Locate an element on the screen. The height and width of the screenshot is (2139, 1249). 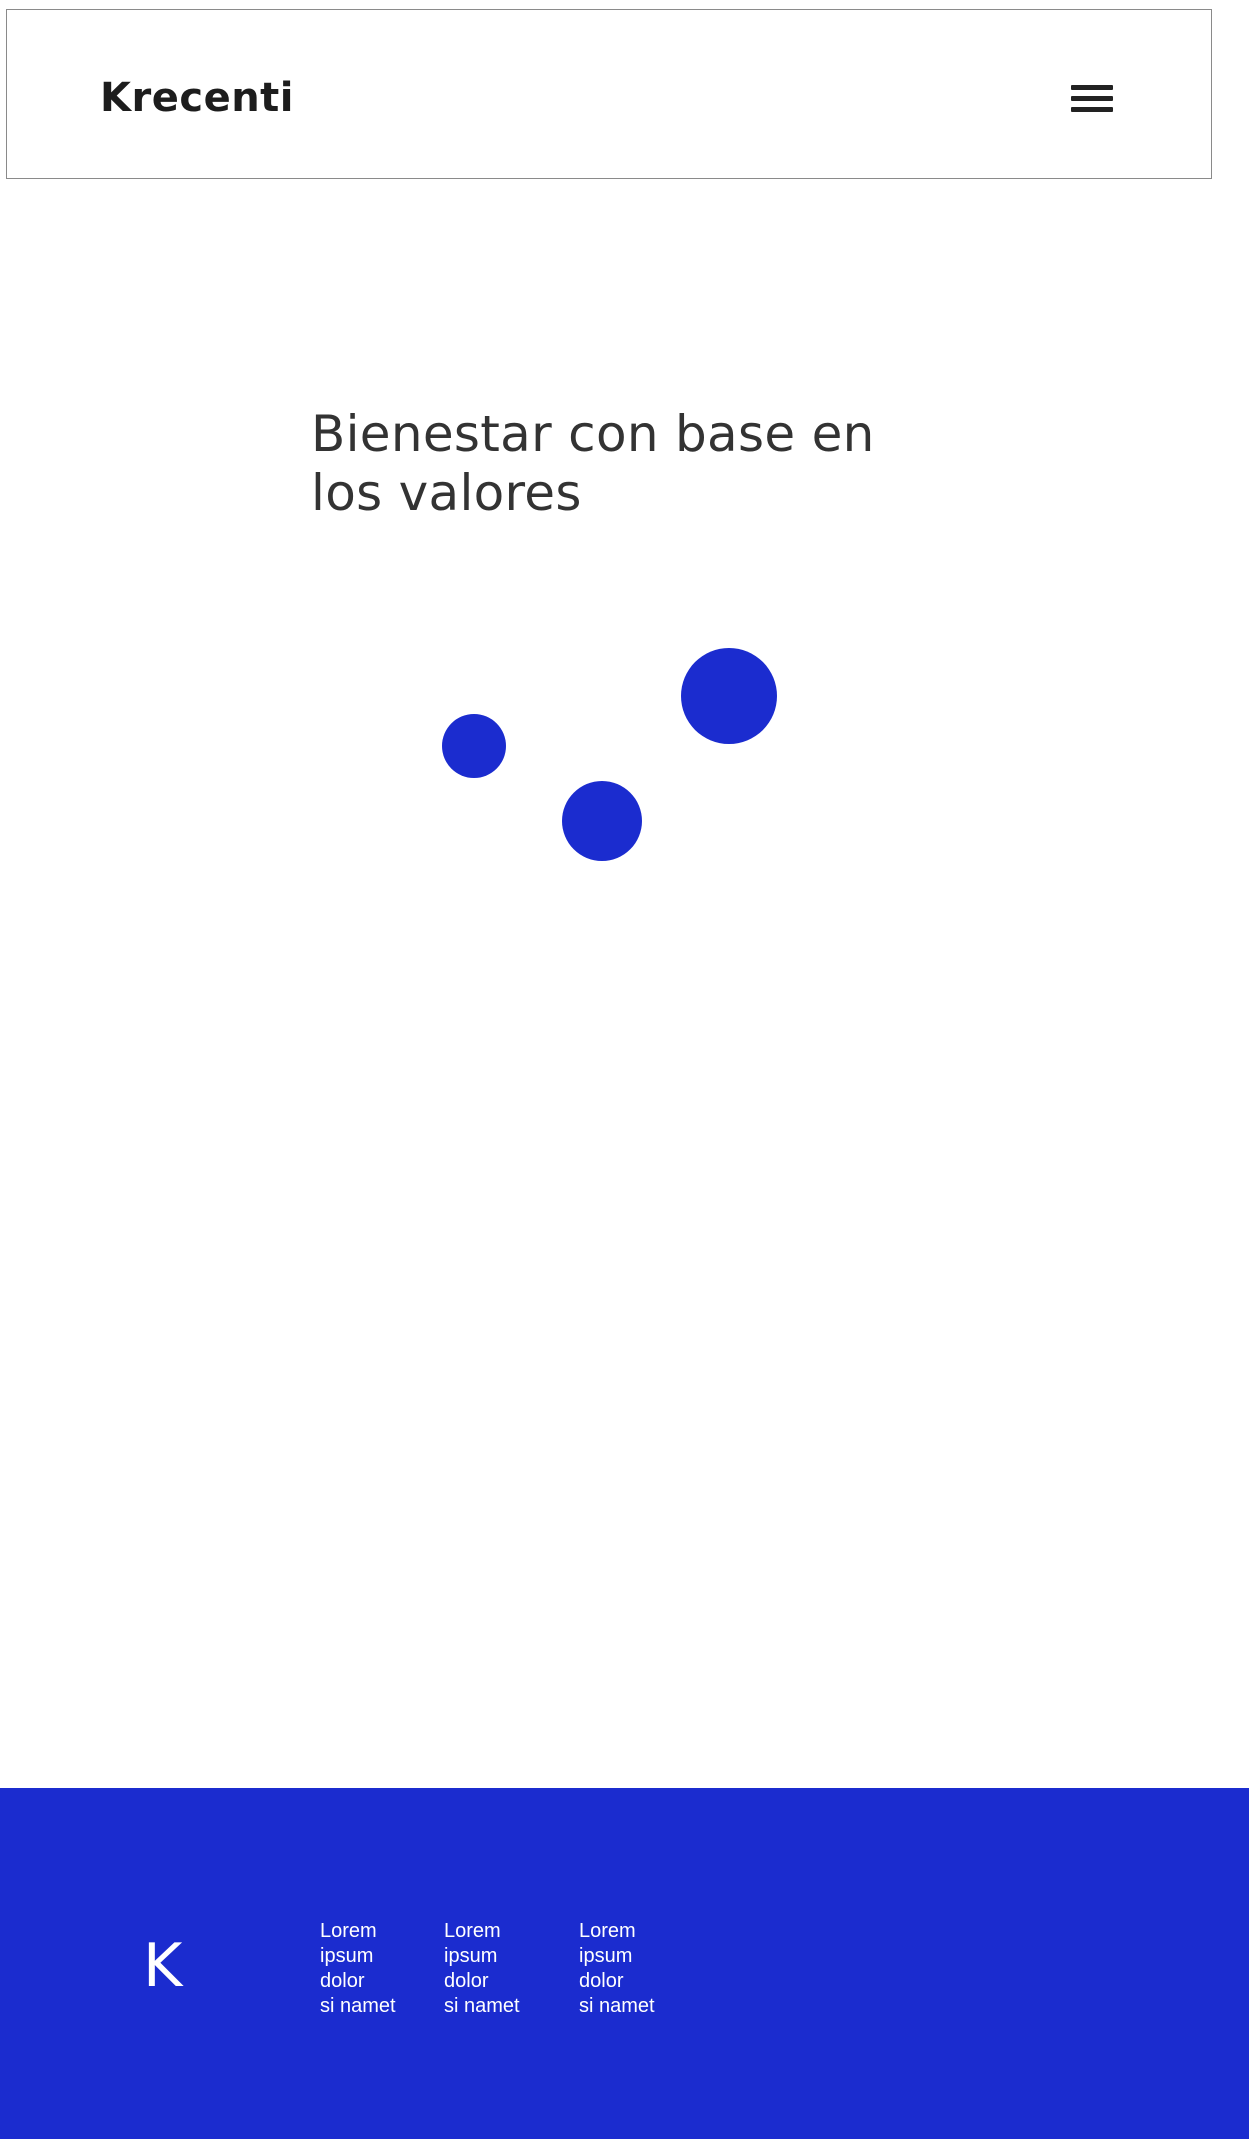
site-header: Krecenti is located at coordinates (609, 94).